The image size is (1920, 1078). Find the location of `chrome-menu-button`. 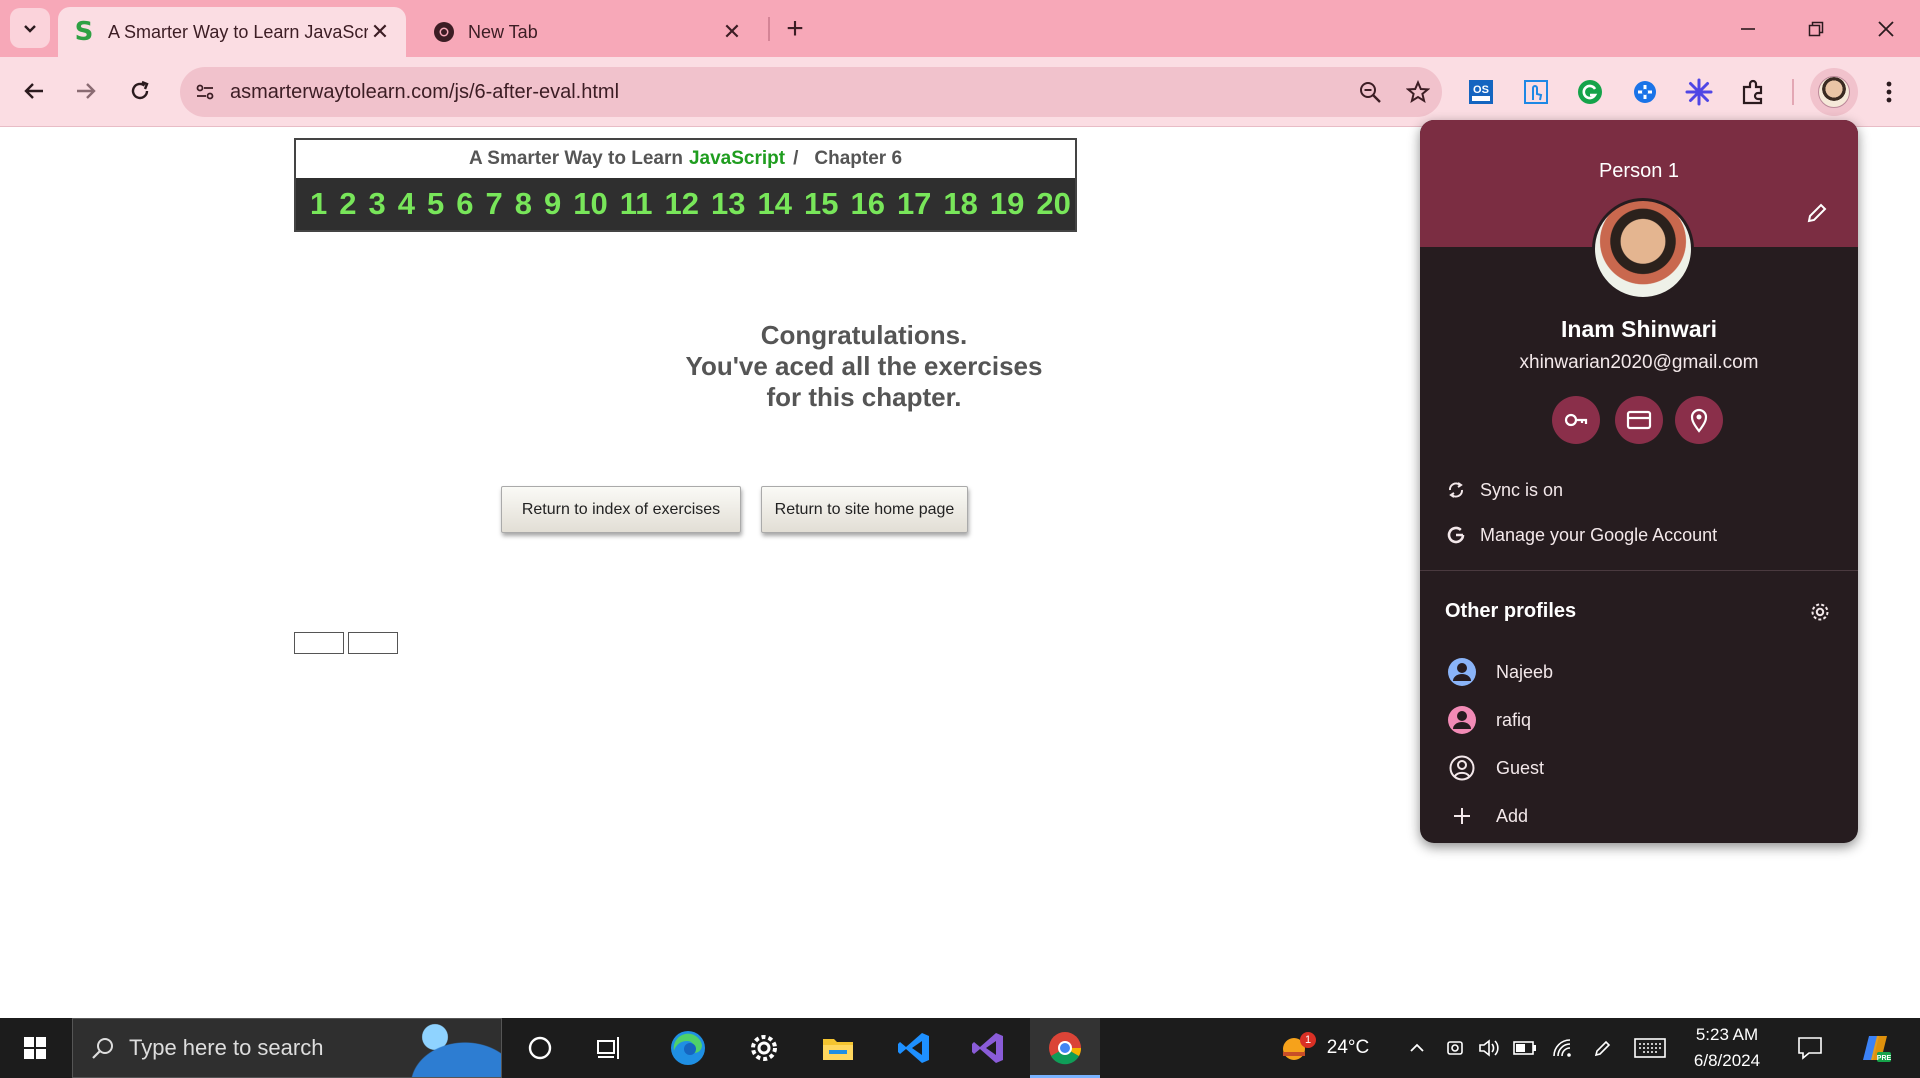

chrome-menu-button is located at coordinates (1889, 92).